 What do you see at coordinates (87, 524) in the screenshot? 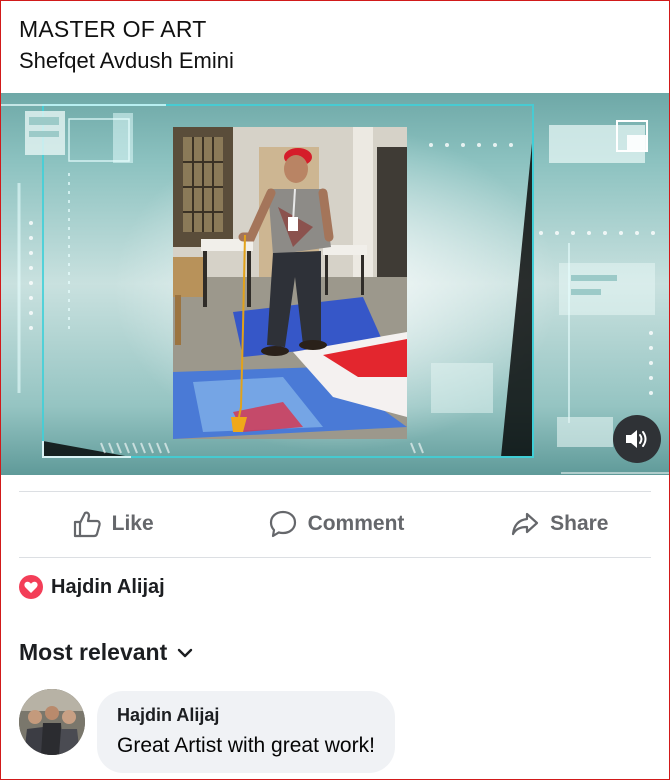
I see `thumbs-up-icon` at bounding box center [87, 524].